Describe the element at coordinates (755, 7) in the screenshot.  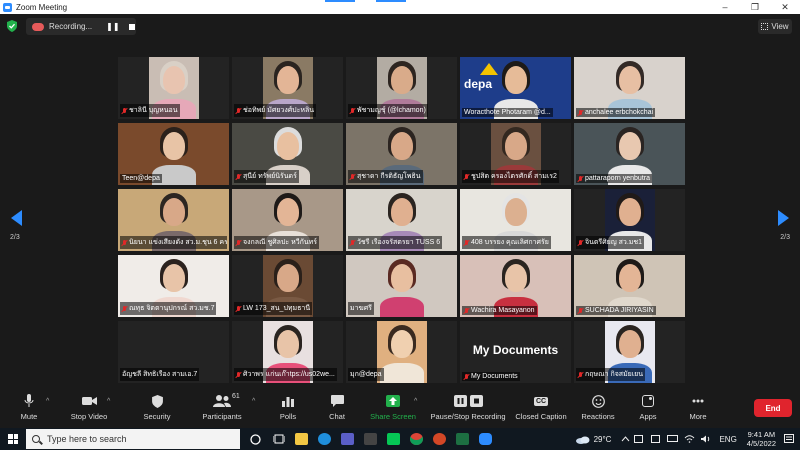
I see `maximize-button: ❐` at that location.